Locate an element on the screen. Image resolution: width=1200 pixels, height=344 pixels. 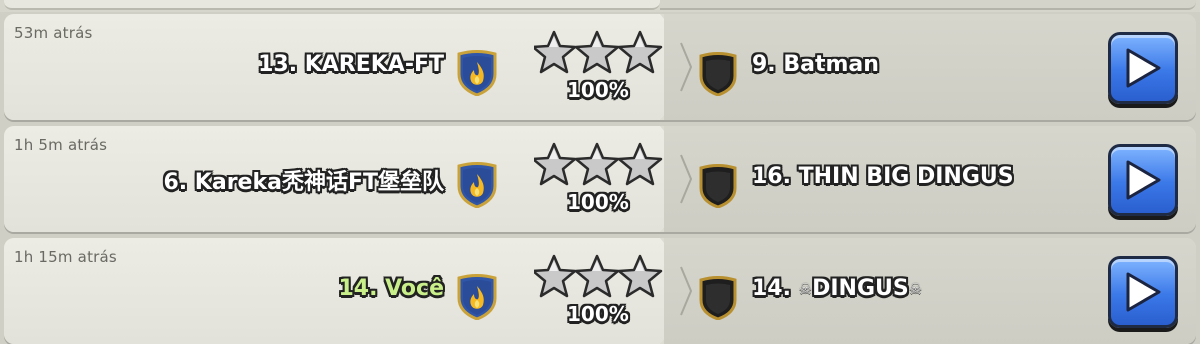
attacker-name: 13. KAREKA-FT is located at coordinates (351, 64).